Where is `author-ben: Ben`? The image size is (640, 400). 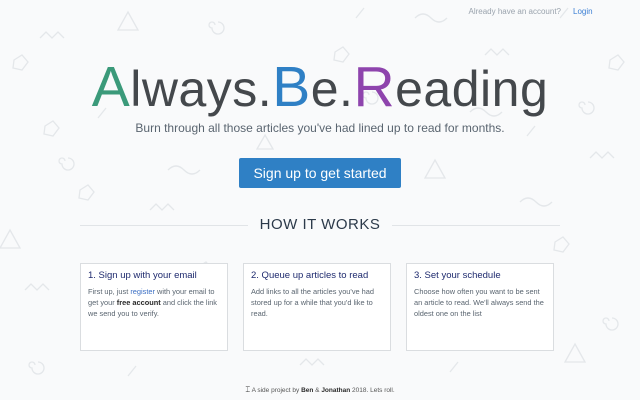 author-ben: Ben is located at coordinates (307, 390).